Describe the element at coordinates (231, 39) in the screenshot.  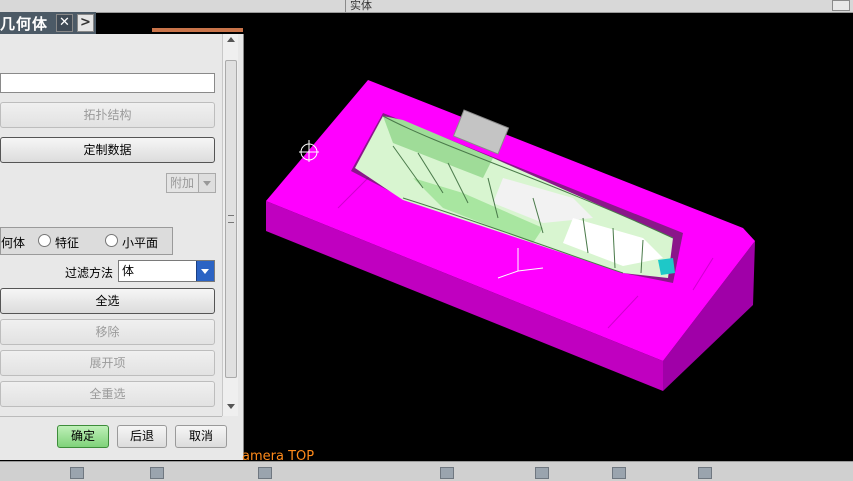
I see `scroll-up-icon` at that location.